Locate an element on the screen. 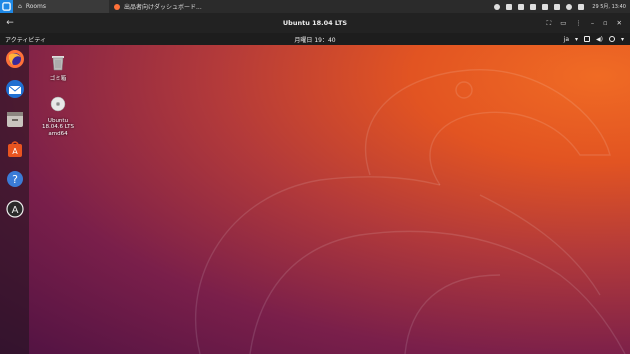 This screenshot has height=354, width=630. host-tab-rooms: ⌂ Rooms is located at coordinates (61, 7).